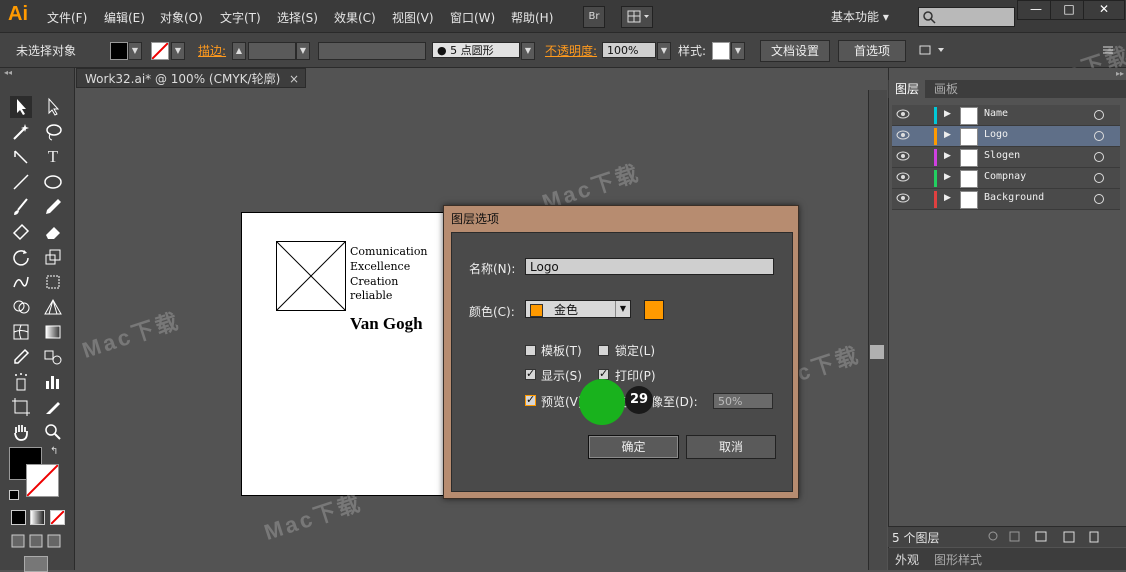 The width and height of the screenshot is (1126, 572). What do you see at coordinates (872, 51) in the screenshot?
I see `preferences-button: 首选项` at bounding box center [872, 51].